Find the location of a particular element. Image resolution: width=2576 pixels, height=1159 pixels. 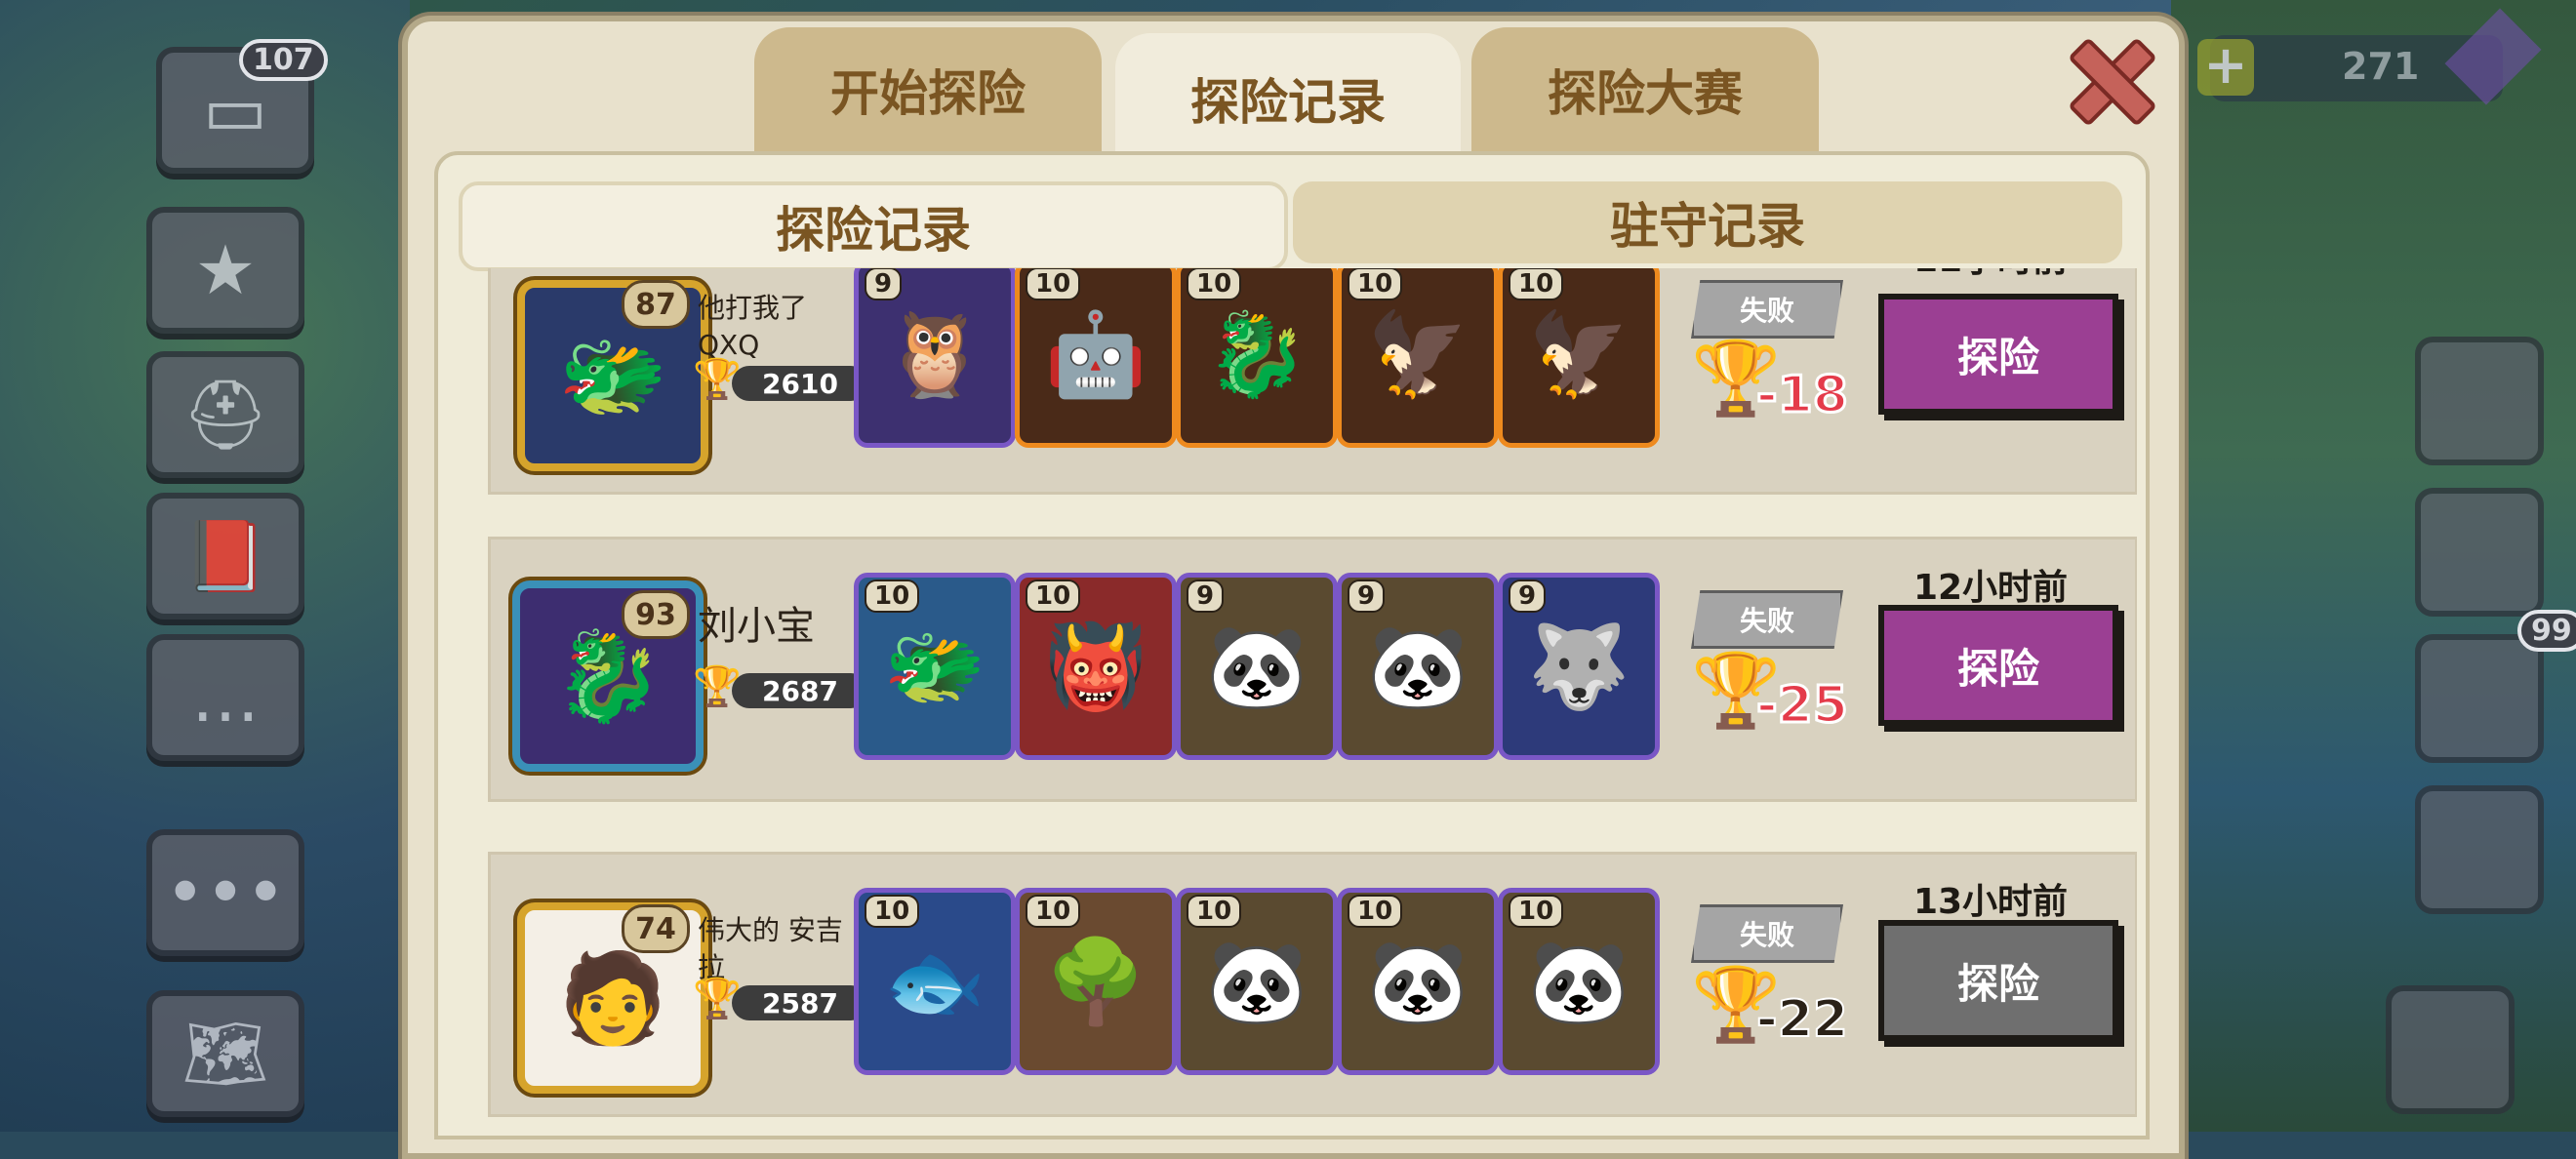

owl-icon: 🦉 is located at coordinates (934, 353).